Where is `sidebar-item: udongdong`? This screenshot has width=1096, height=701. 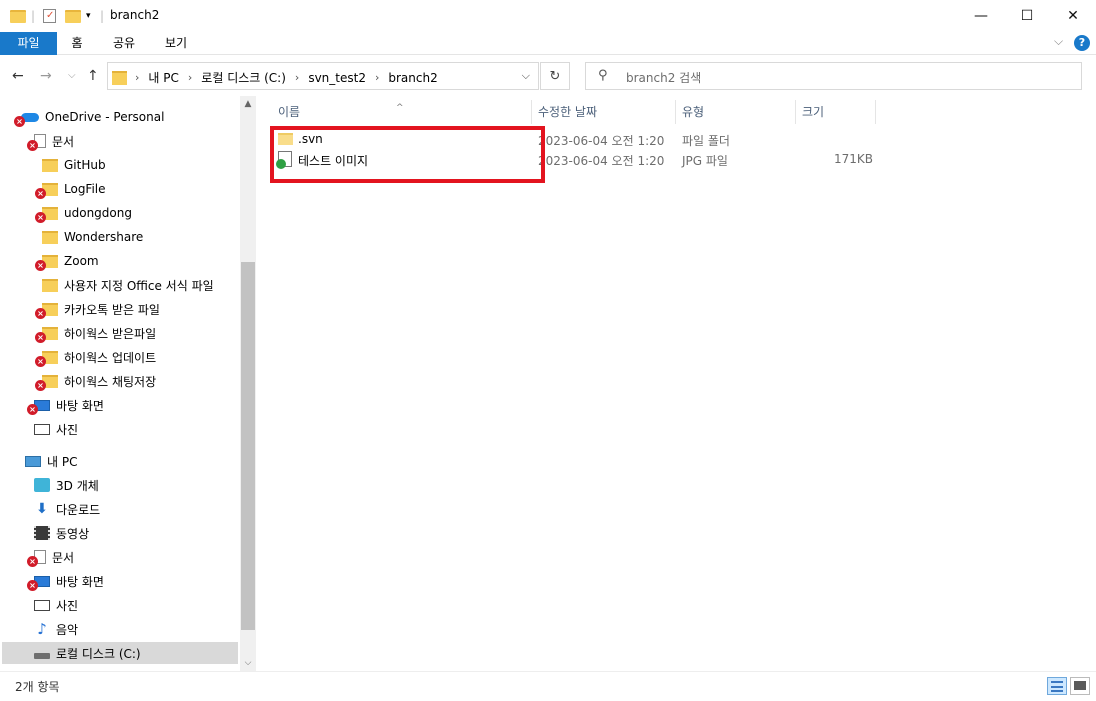 sidebar-item: udongdong is located at coordinates (87, 213).